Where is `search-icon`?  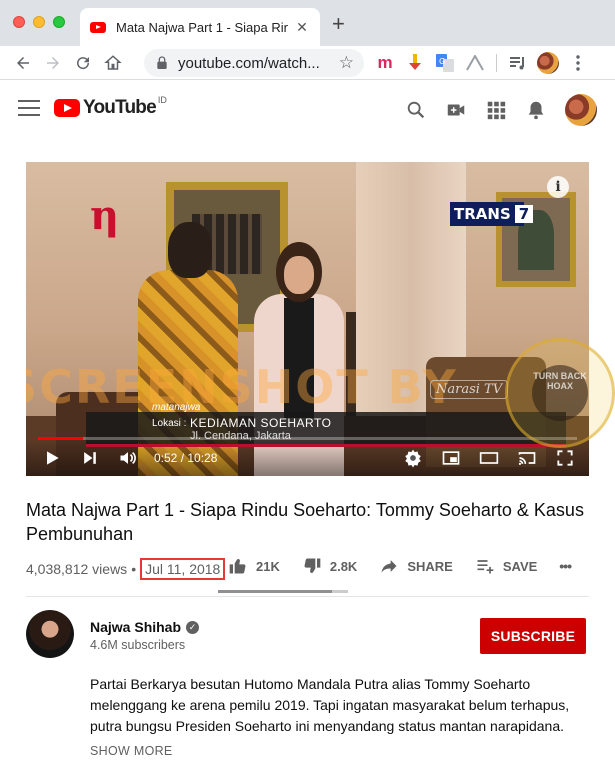
search-icon is located at coordinates (416, 110).